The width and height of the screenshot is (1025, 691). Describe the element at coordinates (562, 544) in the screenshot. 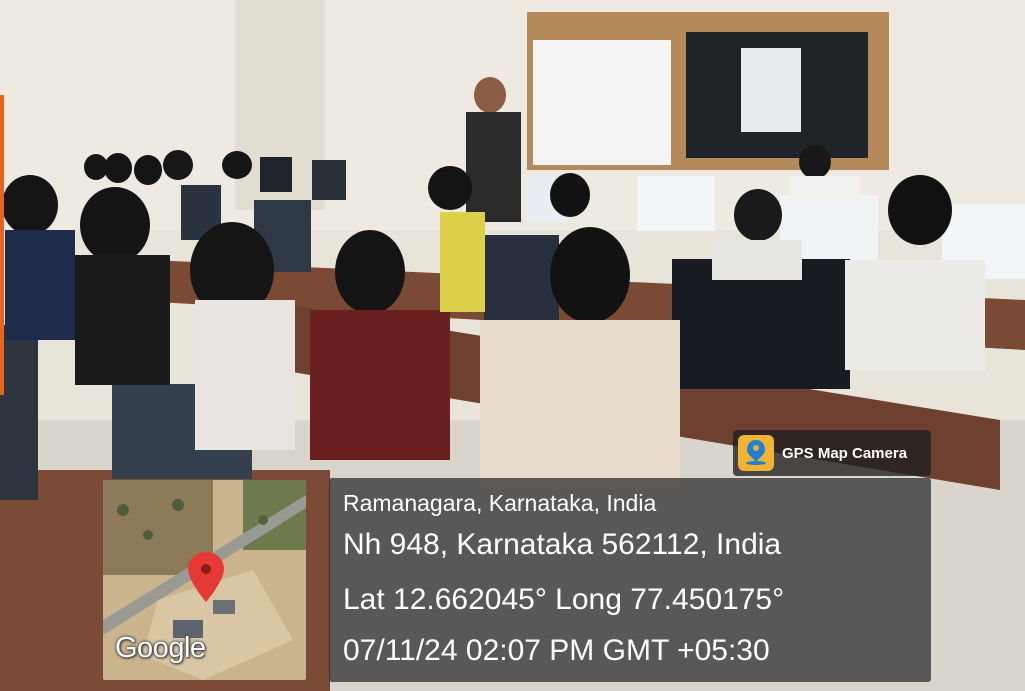

I see `location-address: Nh 948, Karnataka 562112, India` at that location.